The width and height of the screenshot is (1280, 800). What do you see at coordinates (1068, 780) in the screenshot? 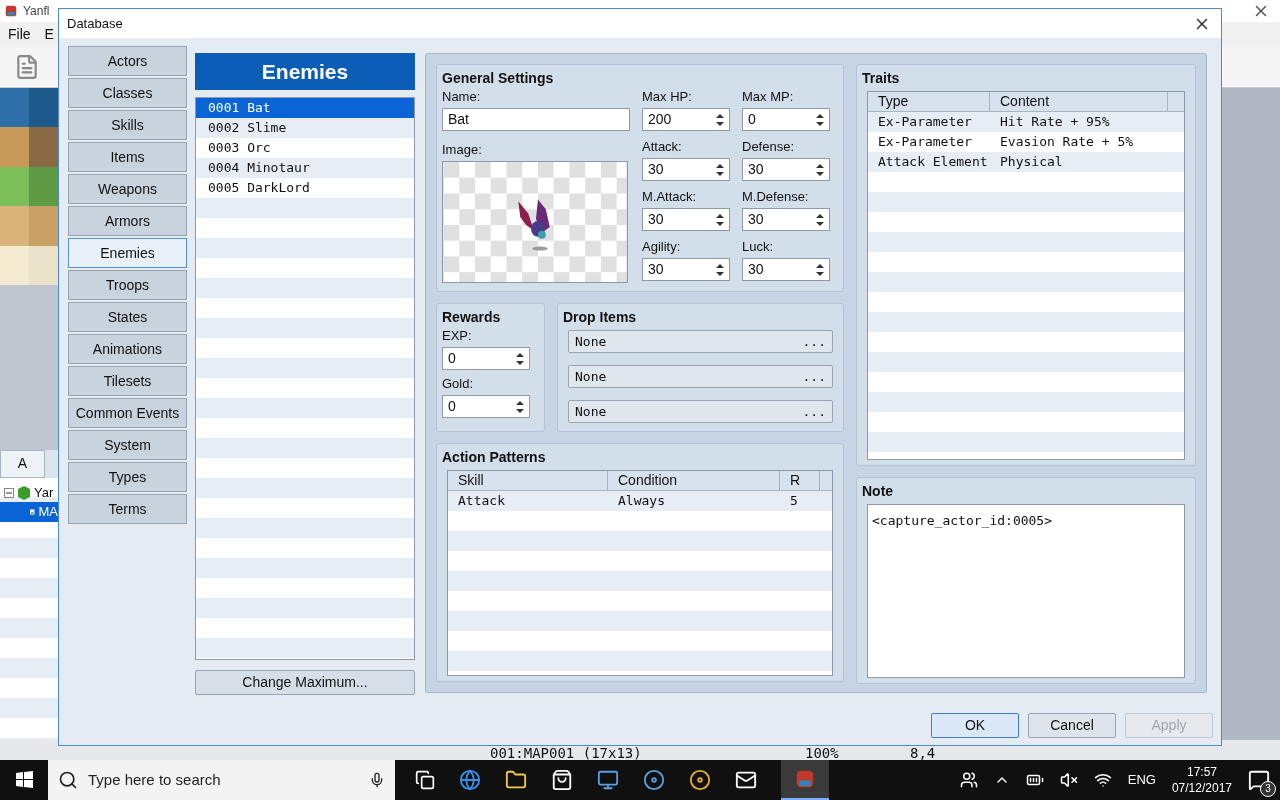
I see `mute-icon` at bounding box center [1068, 780].